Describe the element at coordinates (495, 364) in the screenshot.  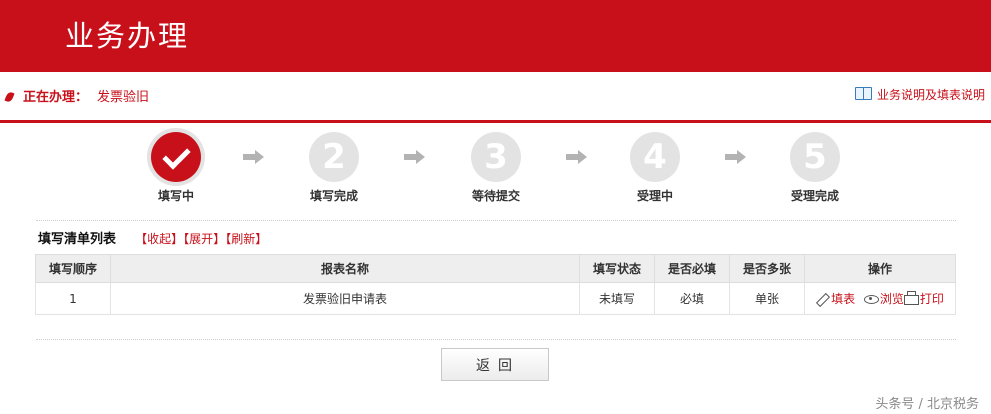
I see `back-button: 返回` at that location.